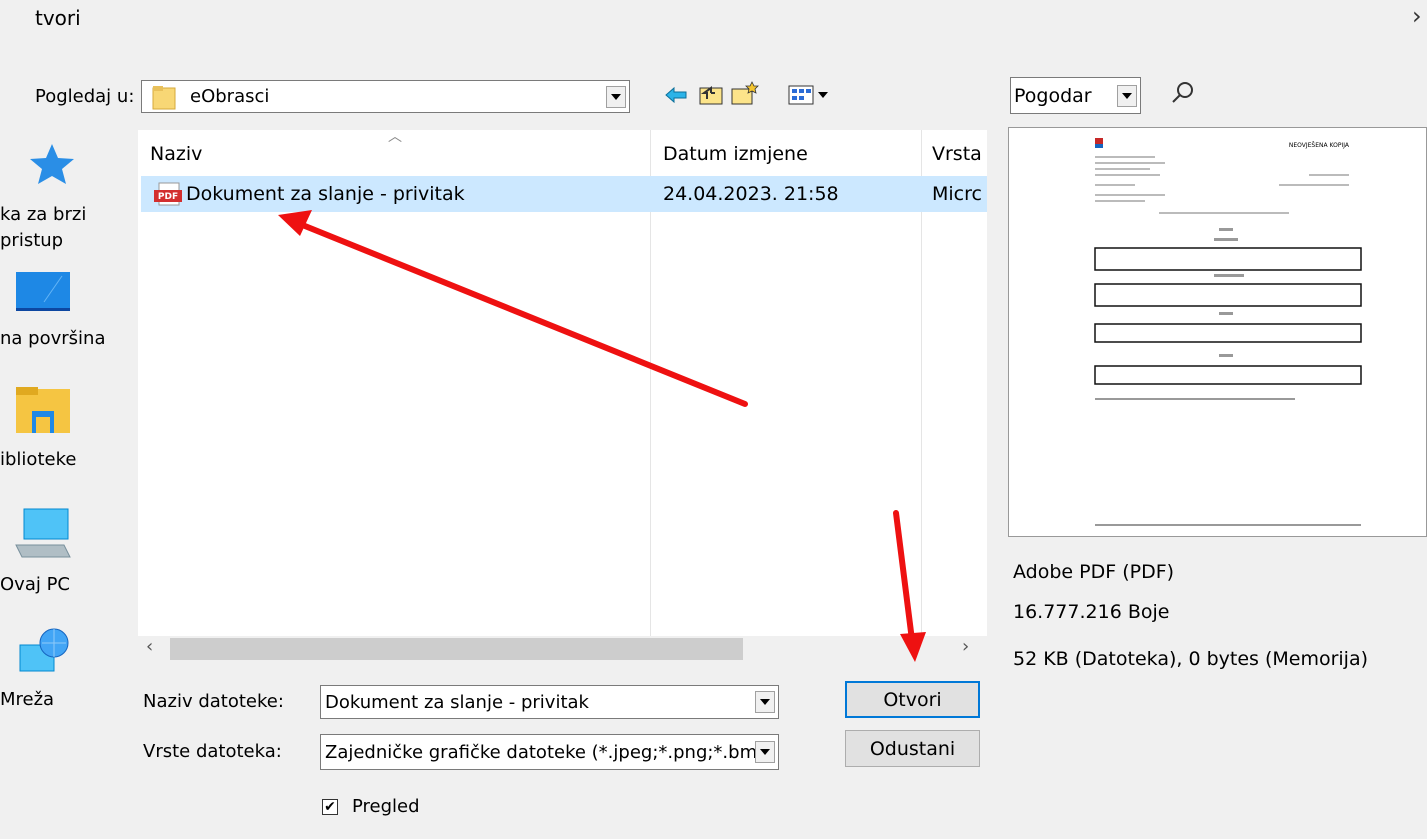 This screenshot has width=1427, height=839. Describe the element at coordinates (67, 325) in the screenshot. I see `place-desktop: na površina` at that location.